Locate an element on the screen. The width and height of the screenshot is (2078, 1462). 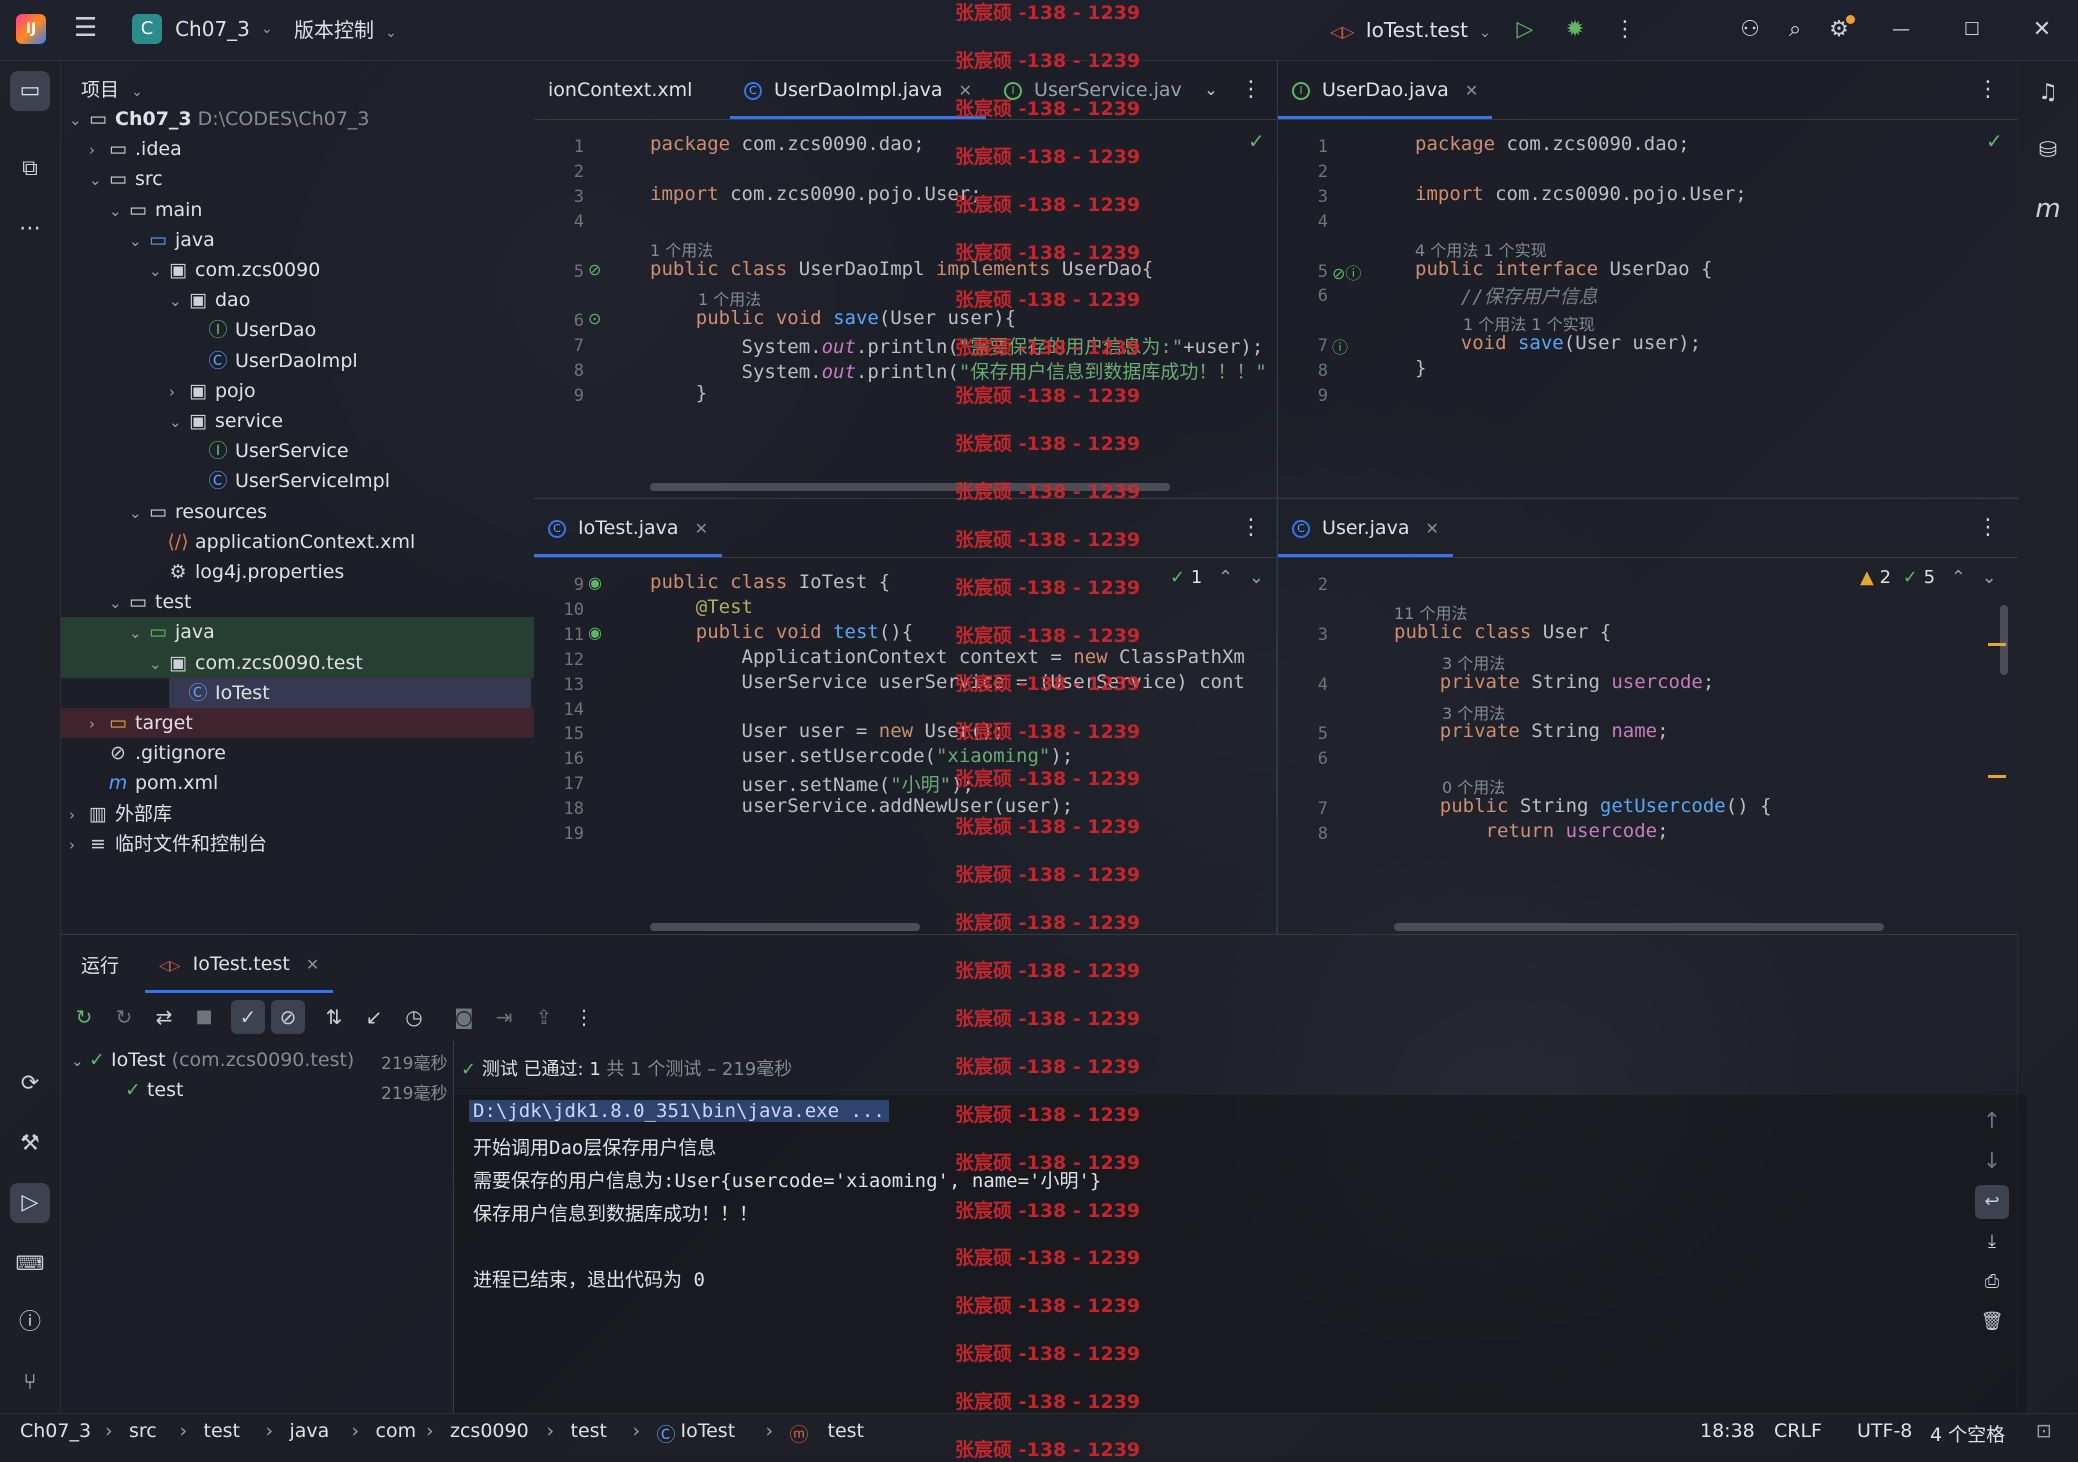
soft-wrap-icon: ↩ is located at coordinates (1992, 1202).